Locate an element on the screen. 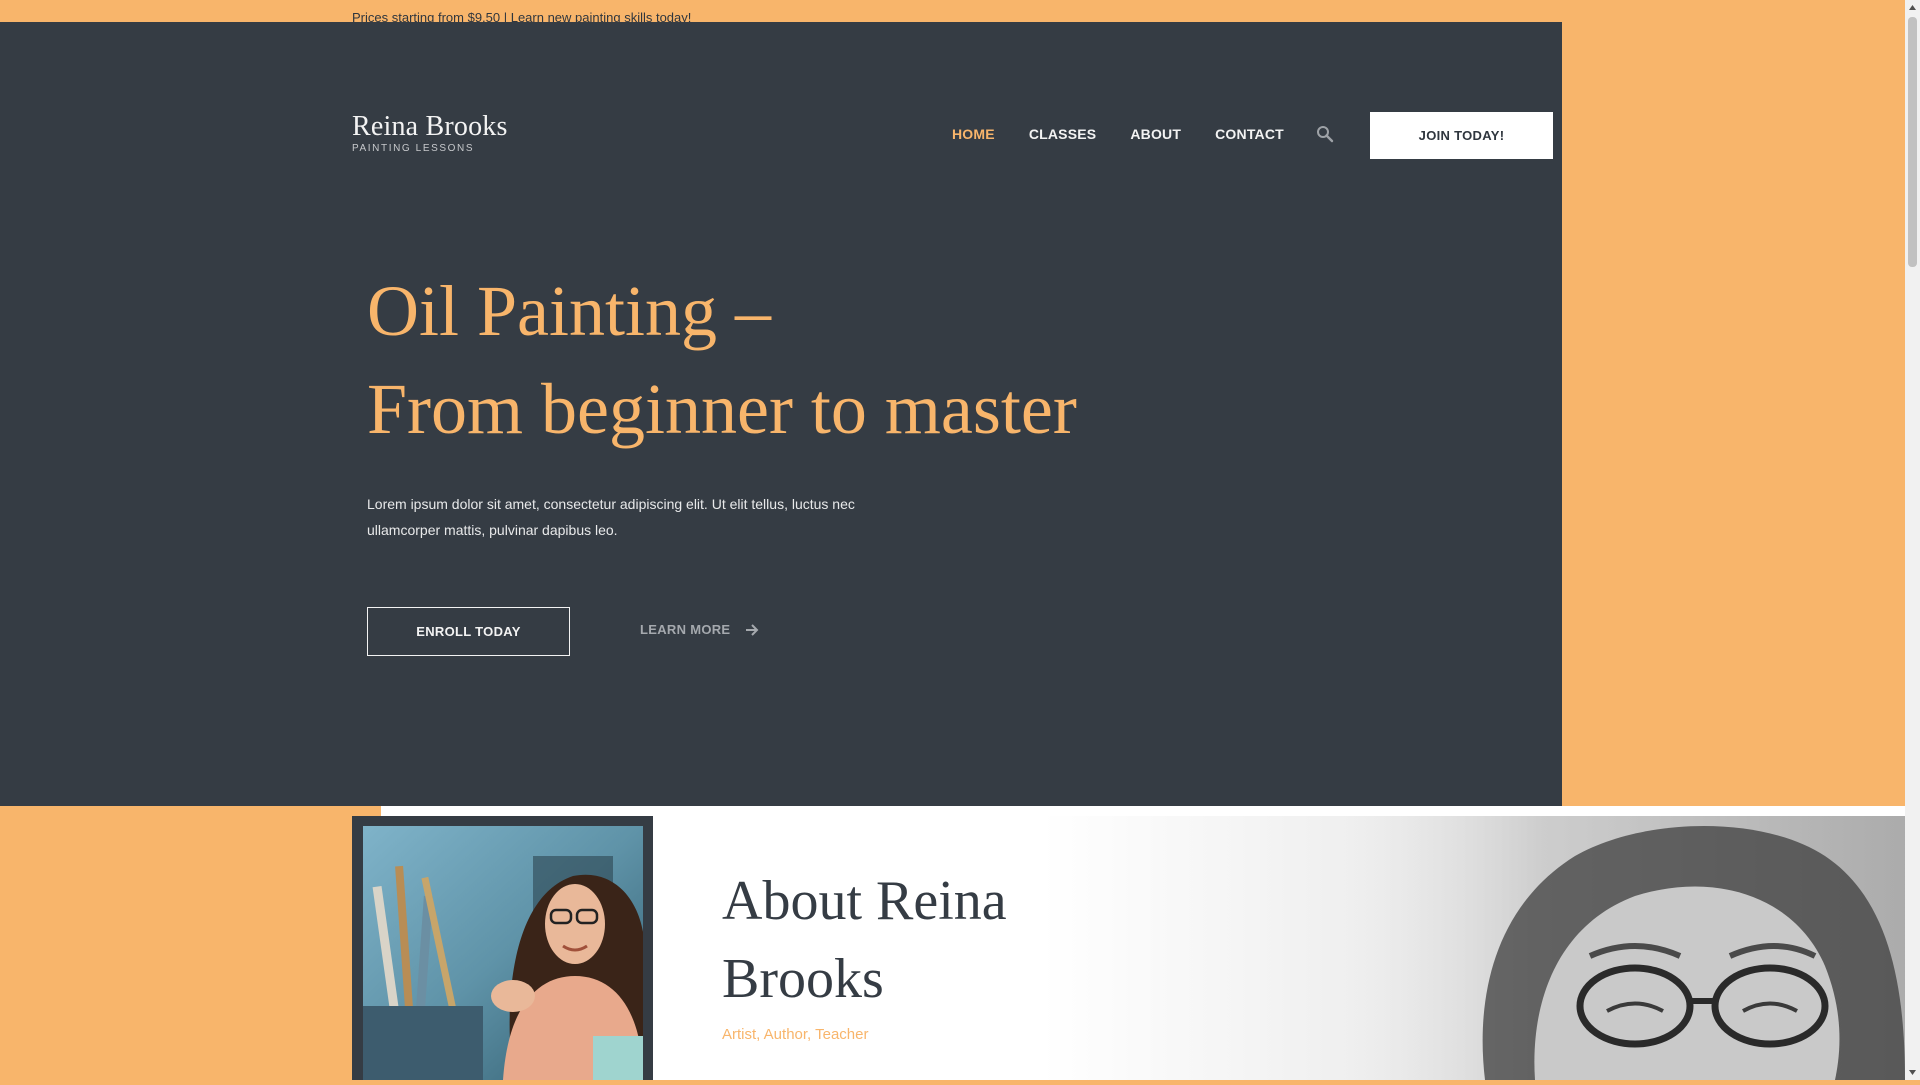  nav-about: ABOUT is located at coordinates (1155, 134).